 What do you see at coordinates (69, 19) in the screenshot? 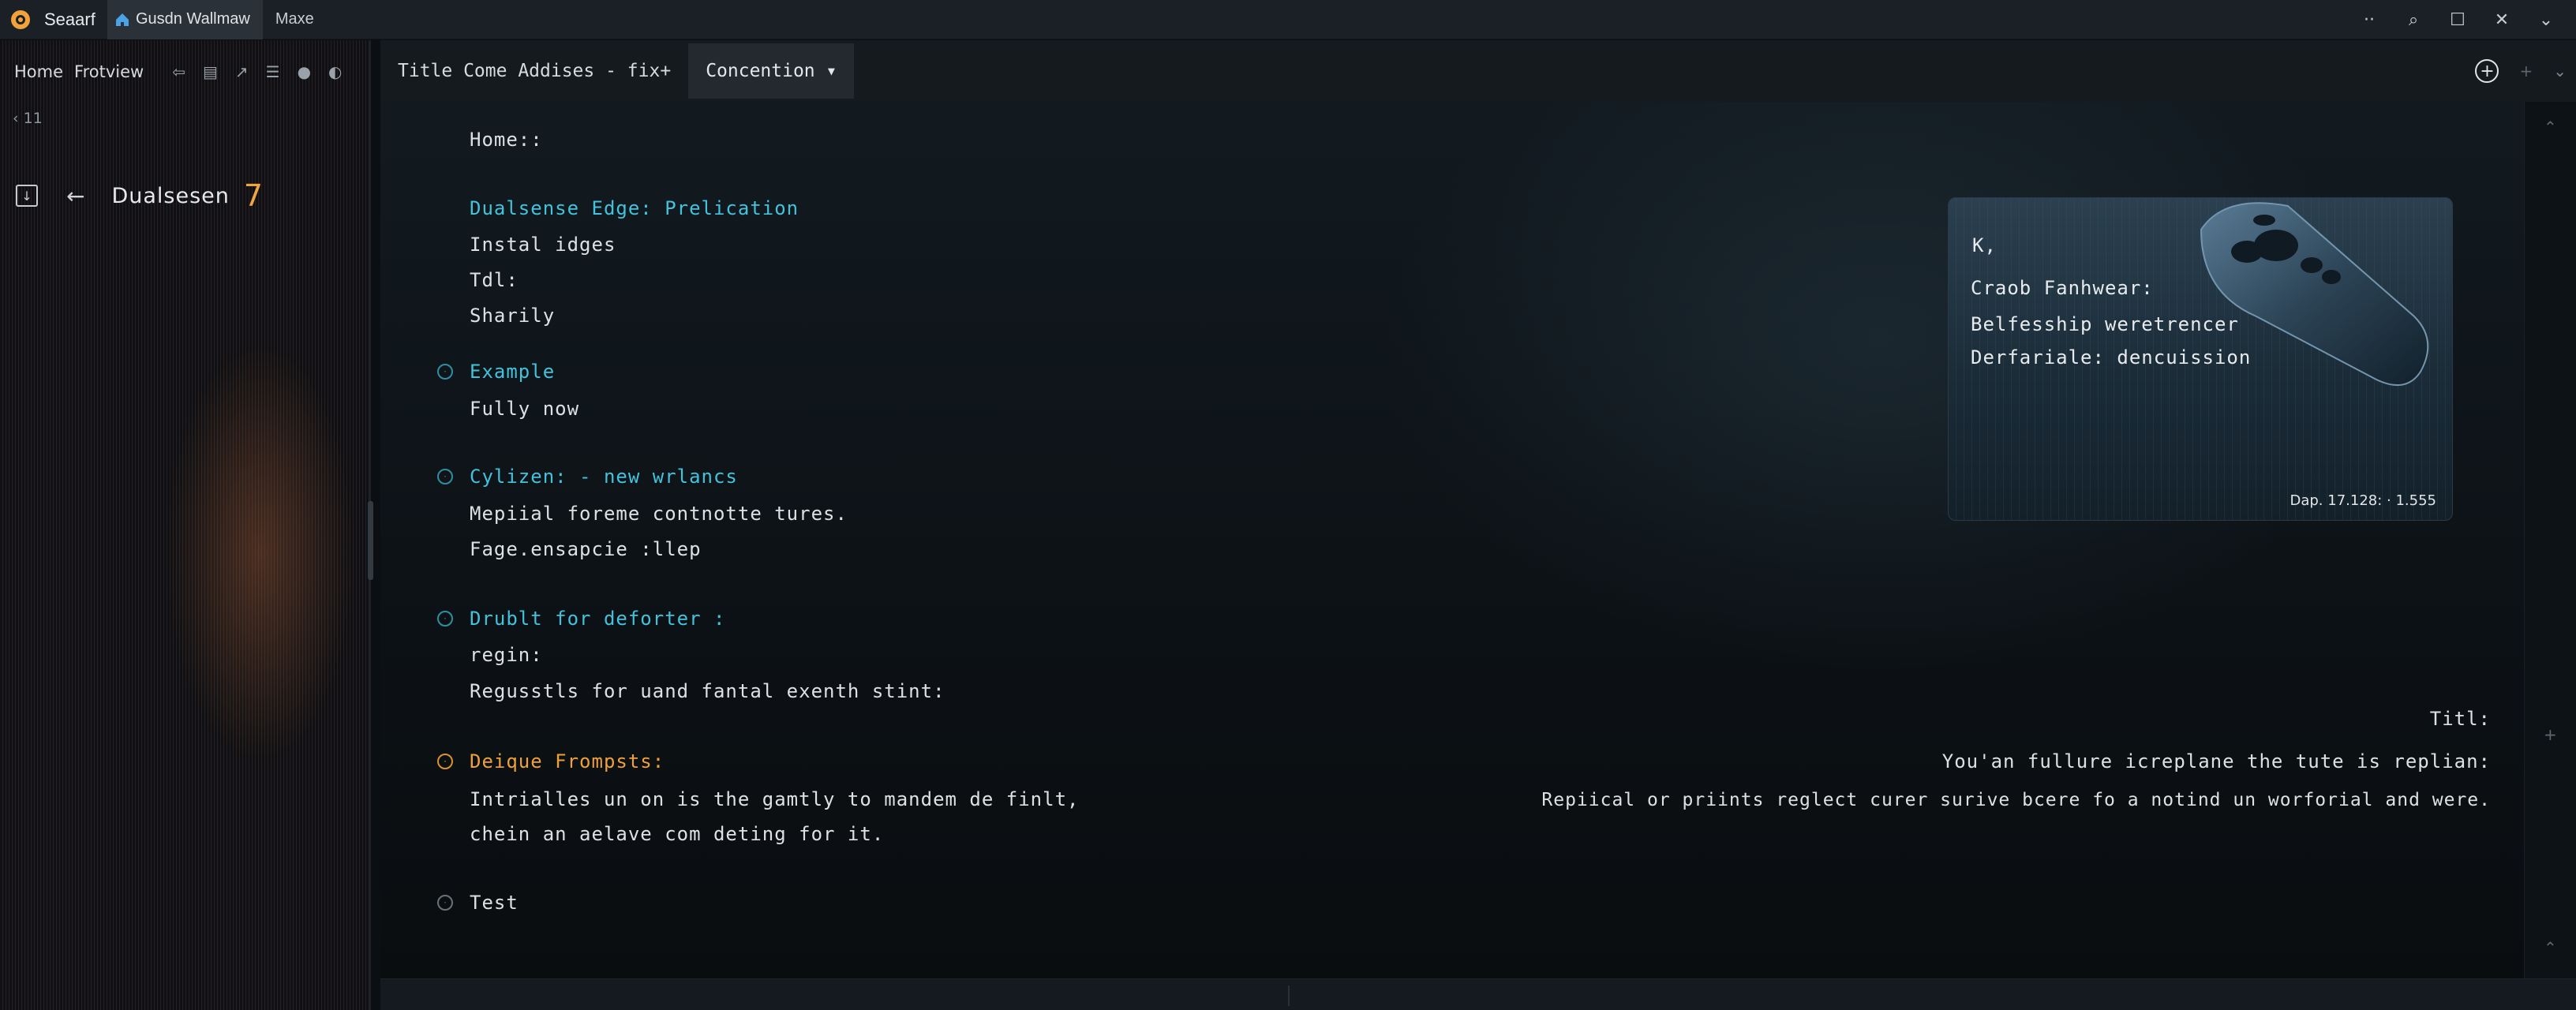
I see `app-name: Seaarf` at bounding box center [69, 19].